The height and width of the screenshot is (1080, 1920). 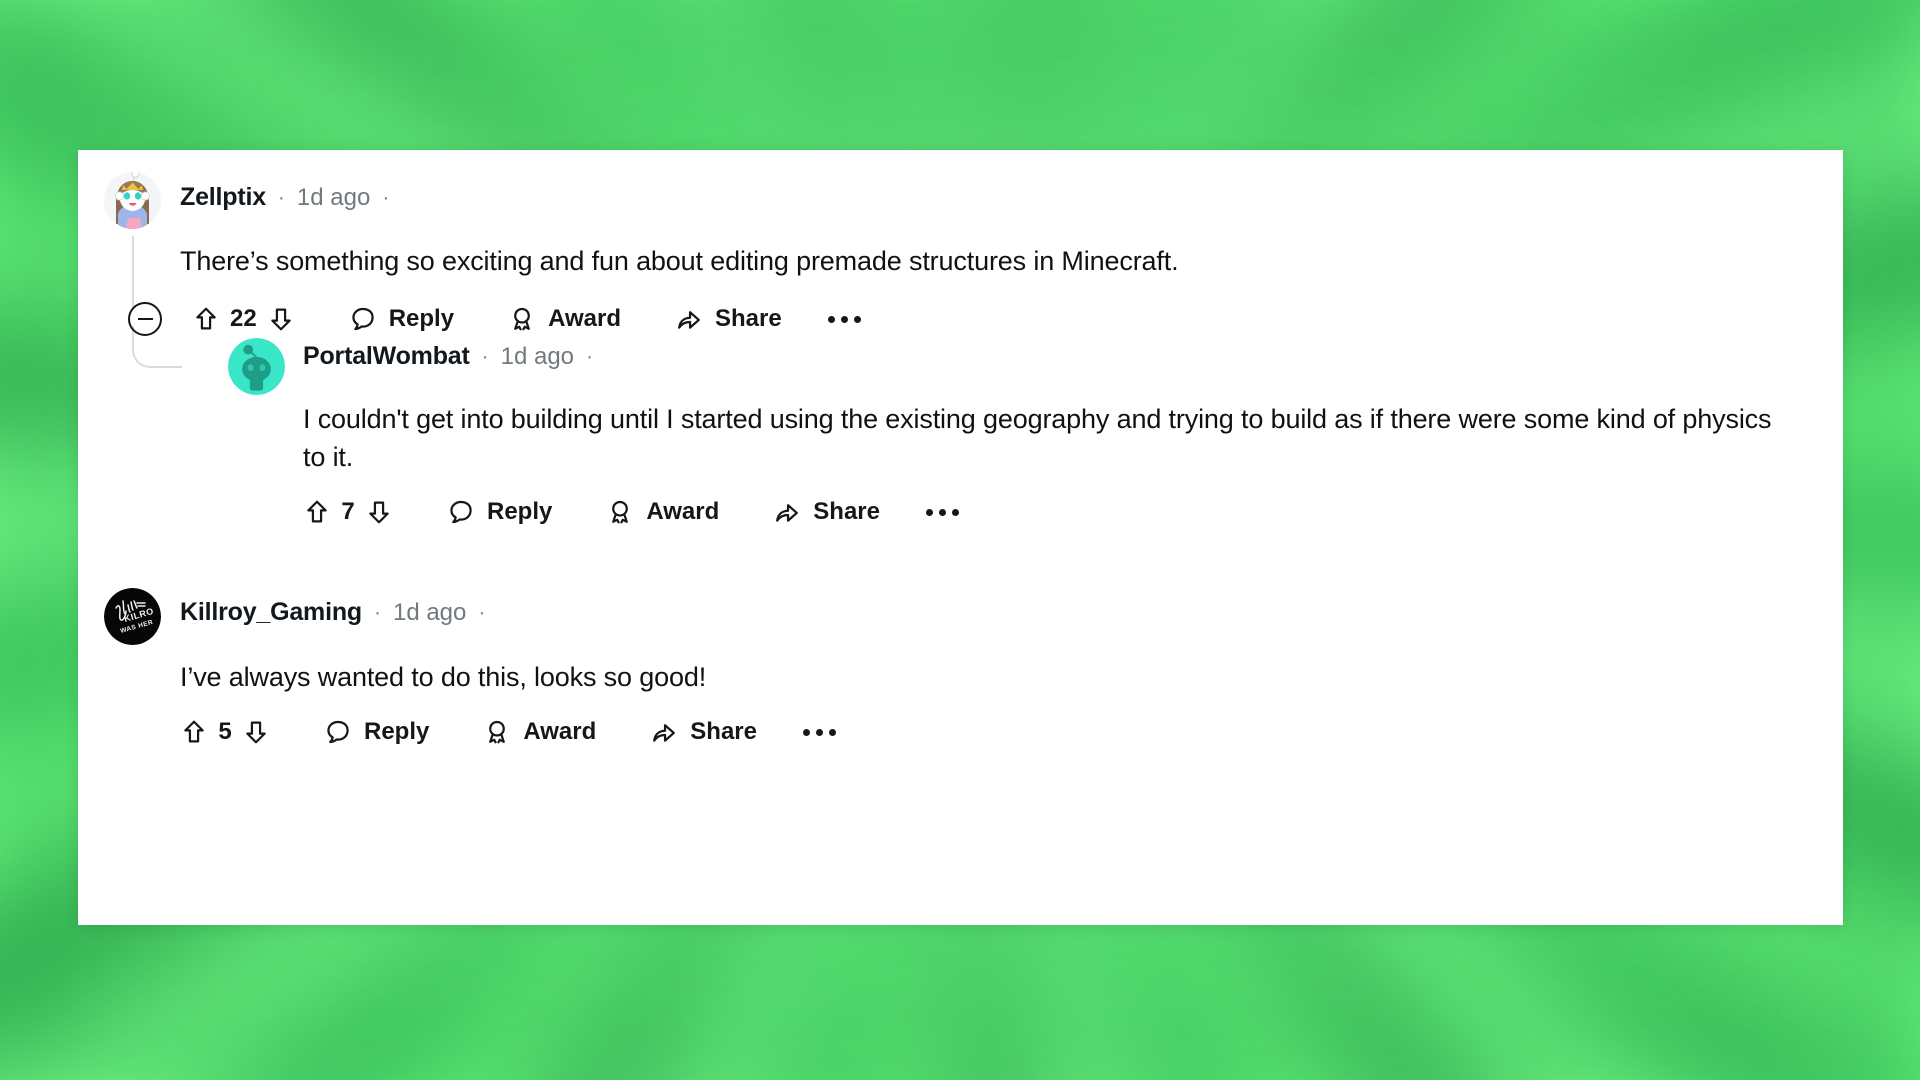 I want to click on vote-count: 5, so click(x=225, y=731).